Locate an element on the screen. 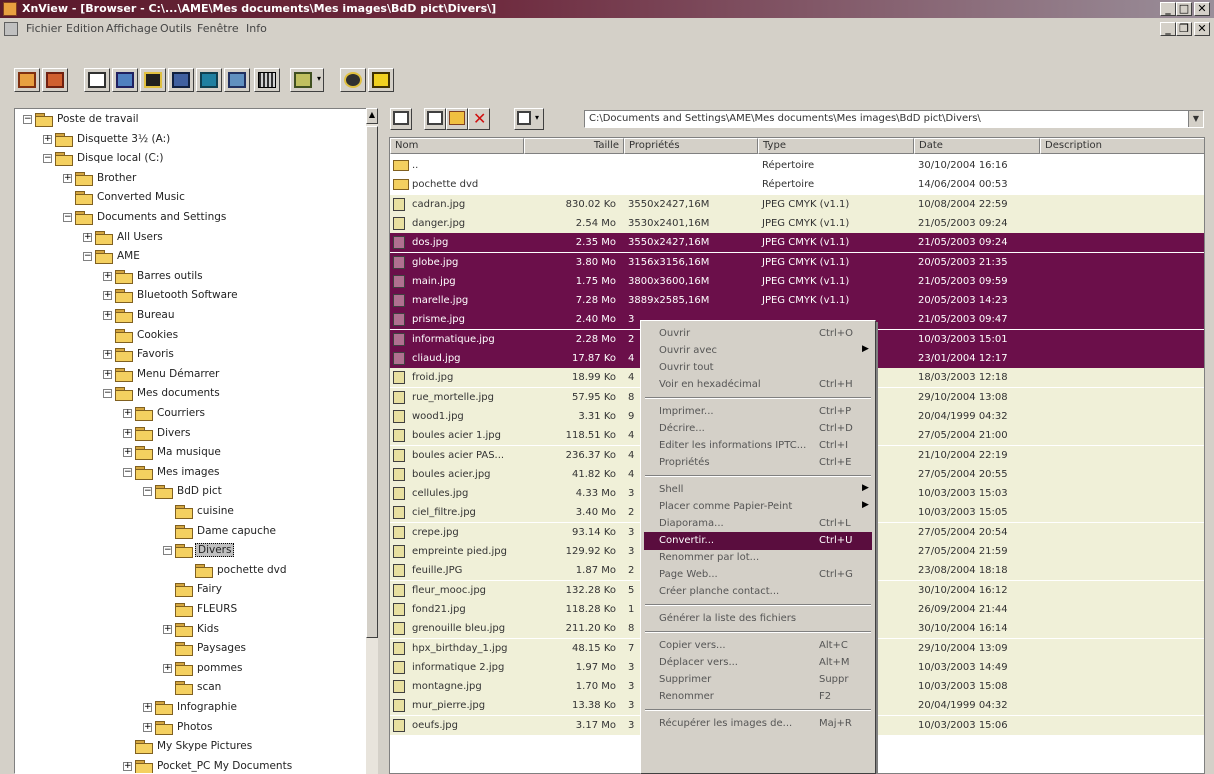 The image size is (1214, 774). tree-item: FLEURS is located at coordinates (190, 610).